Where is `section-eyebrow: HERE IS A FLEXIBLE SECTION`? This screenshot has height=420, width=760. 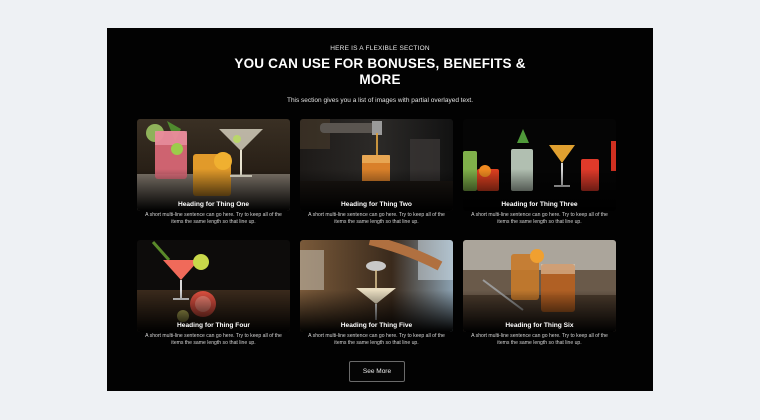 section-eyebrow: HERE IS A FLEXIBLE SECTION is located at coordinates (380, 48).